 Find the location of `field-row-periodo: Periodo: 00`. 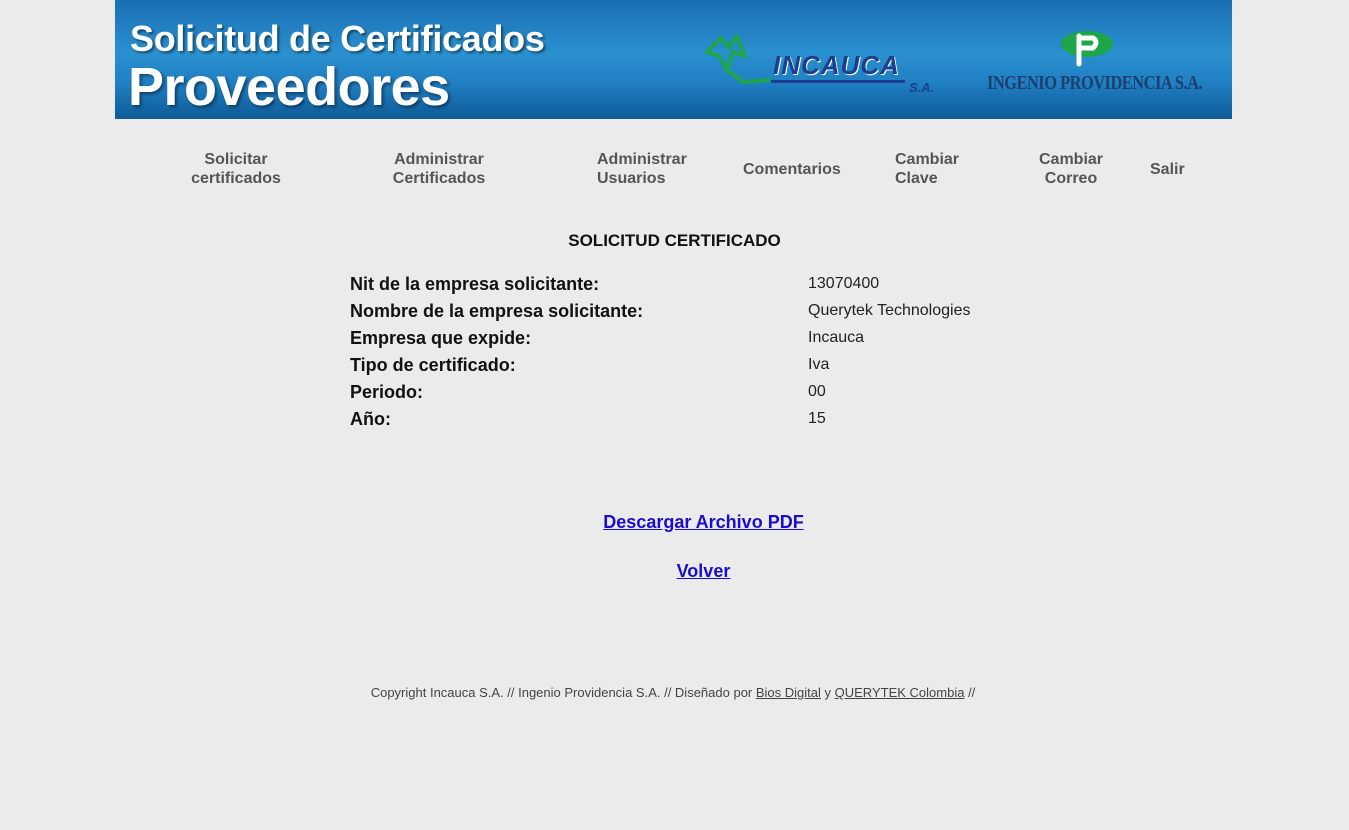

field-row-periodo: Periodo: 00 is located at coordinates (750, 395).